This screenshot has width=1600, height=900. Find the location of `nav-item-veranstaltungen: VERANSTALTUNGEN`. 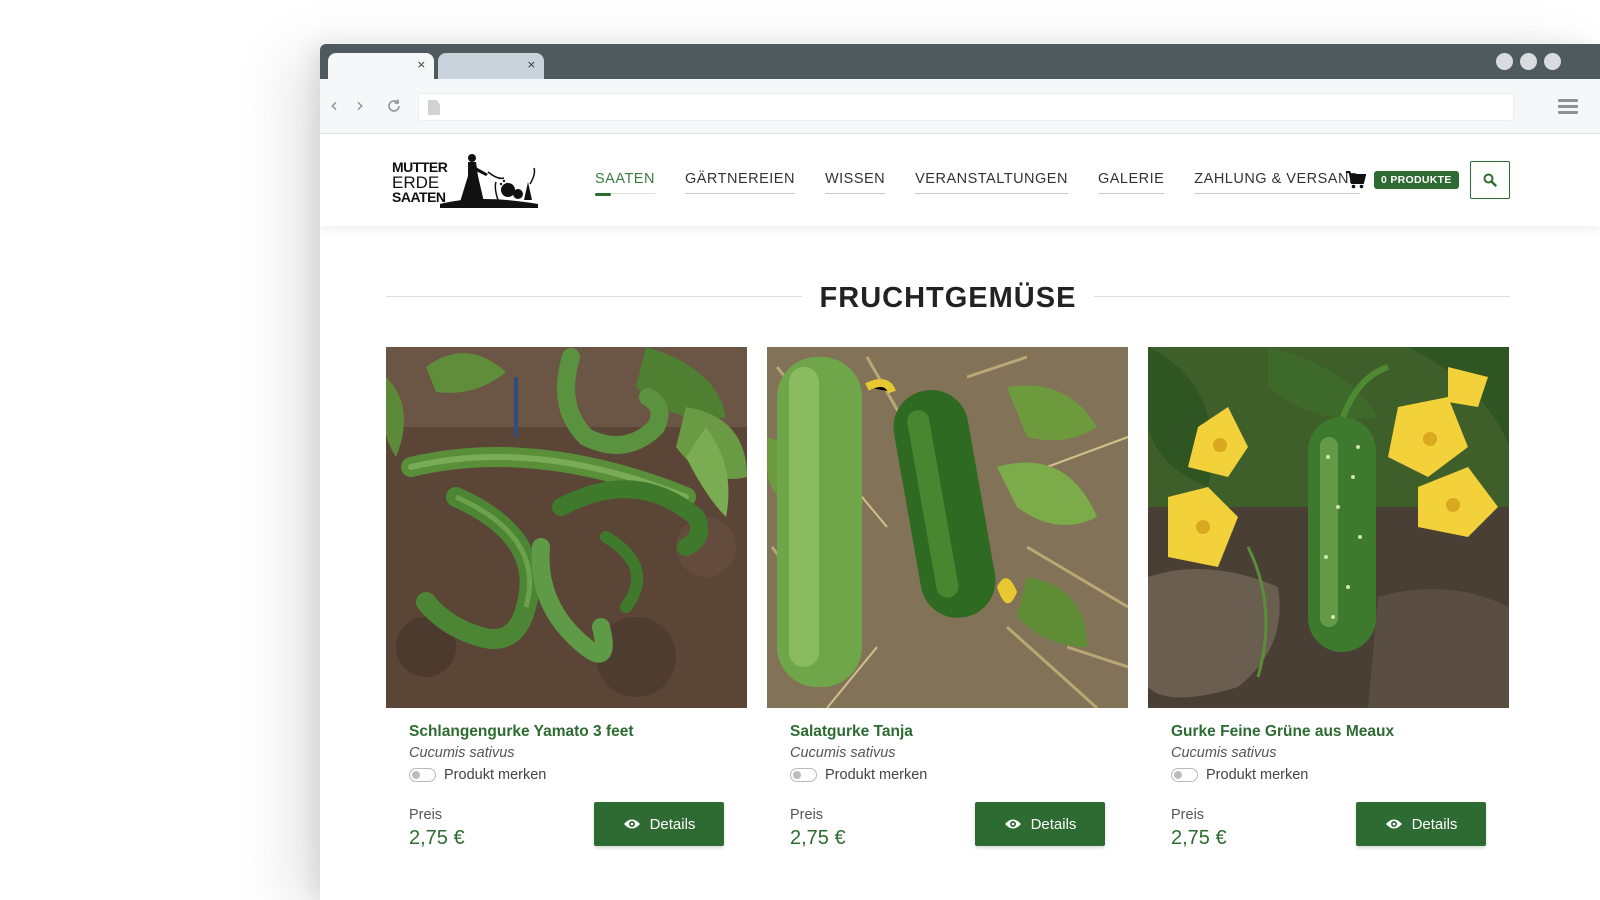

nav-item-veranstaltungen: VERANSTALTUNGEN is located at coordinates (991, 182).